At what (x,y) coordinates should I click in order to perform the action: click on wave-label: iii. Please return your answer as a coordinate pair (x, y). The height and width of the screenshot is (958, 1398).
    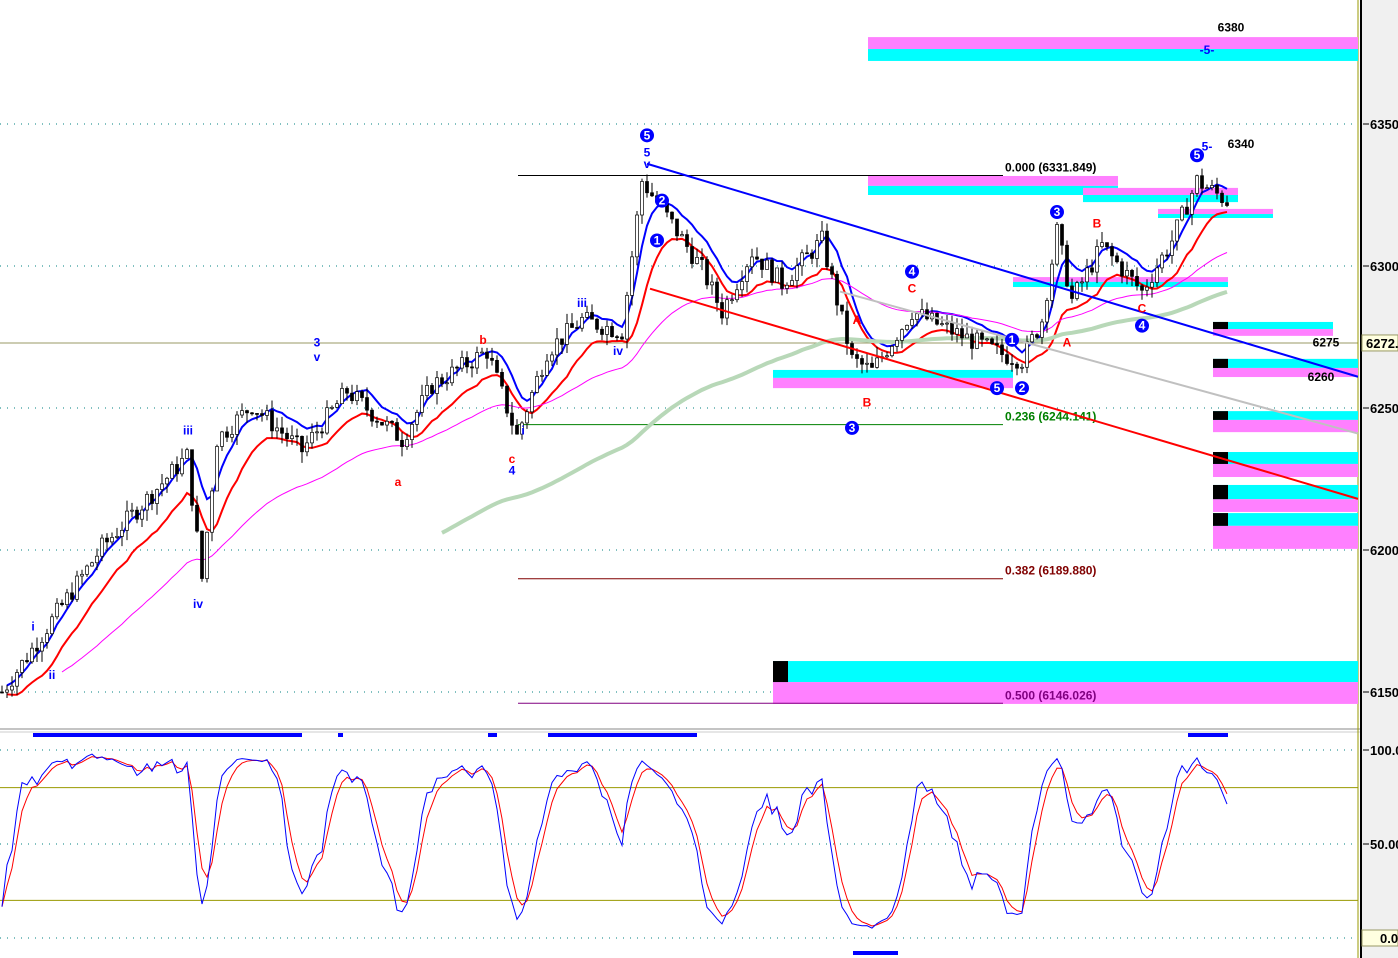
    Looking at the image, I should click on (188, 431).